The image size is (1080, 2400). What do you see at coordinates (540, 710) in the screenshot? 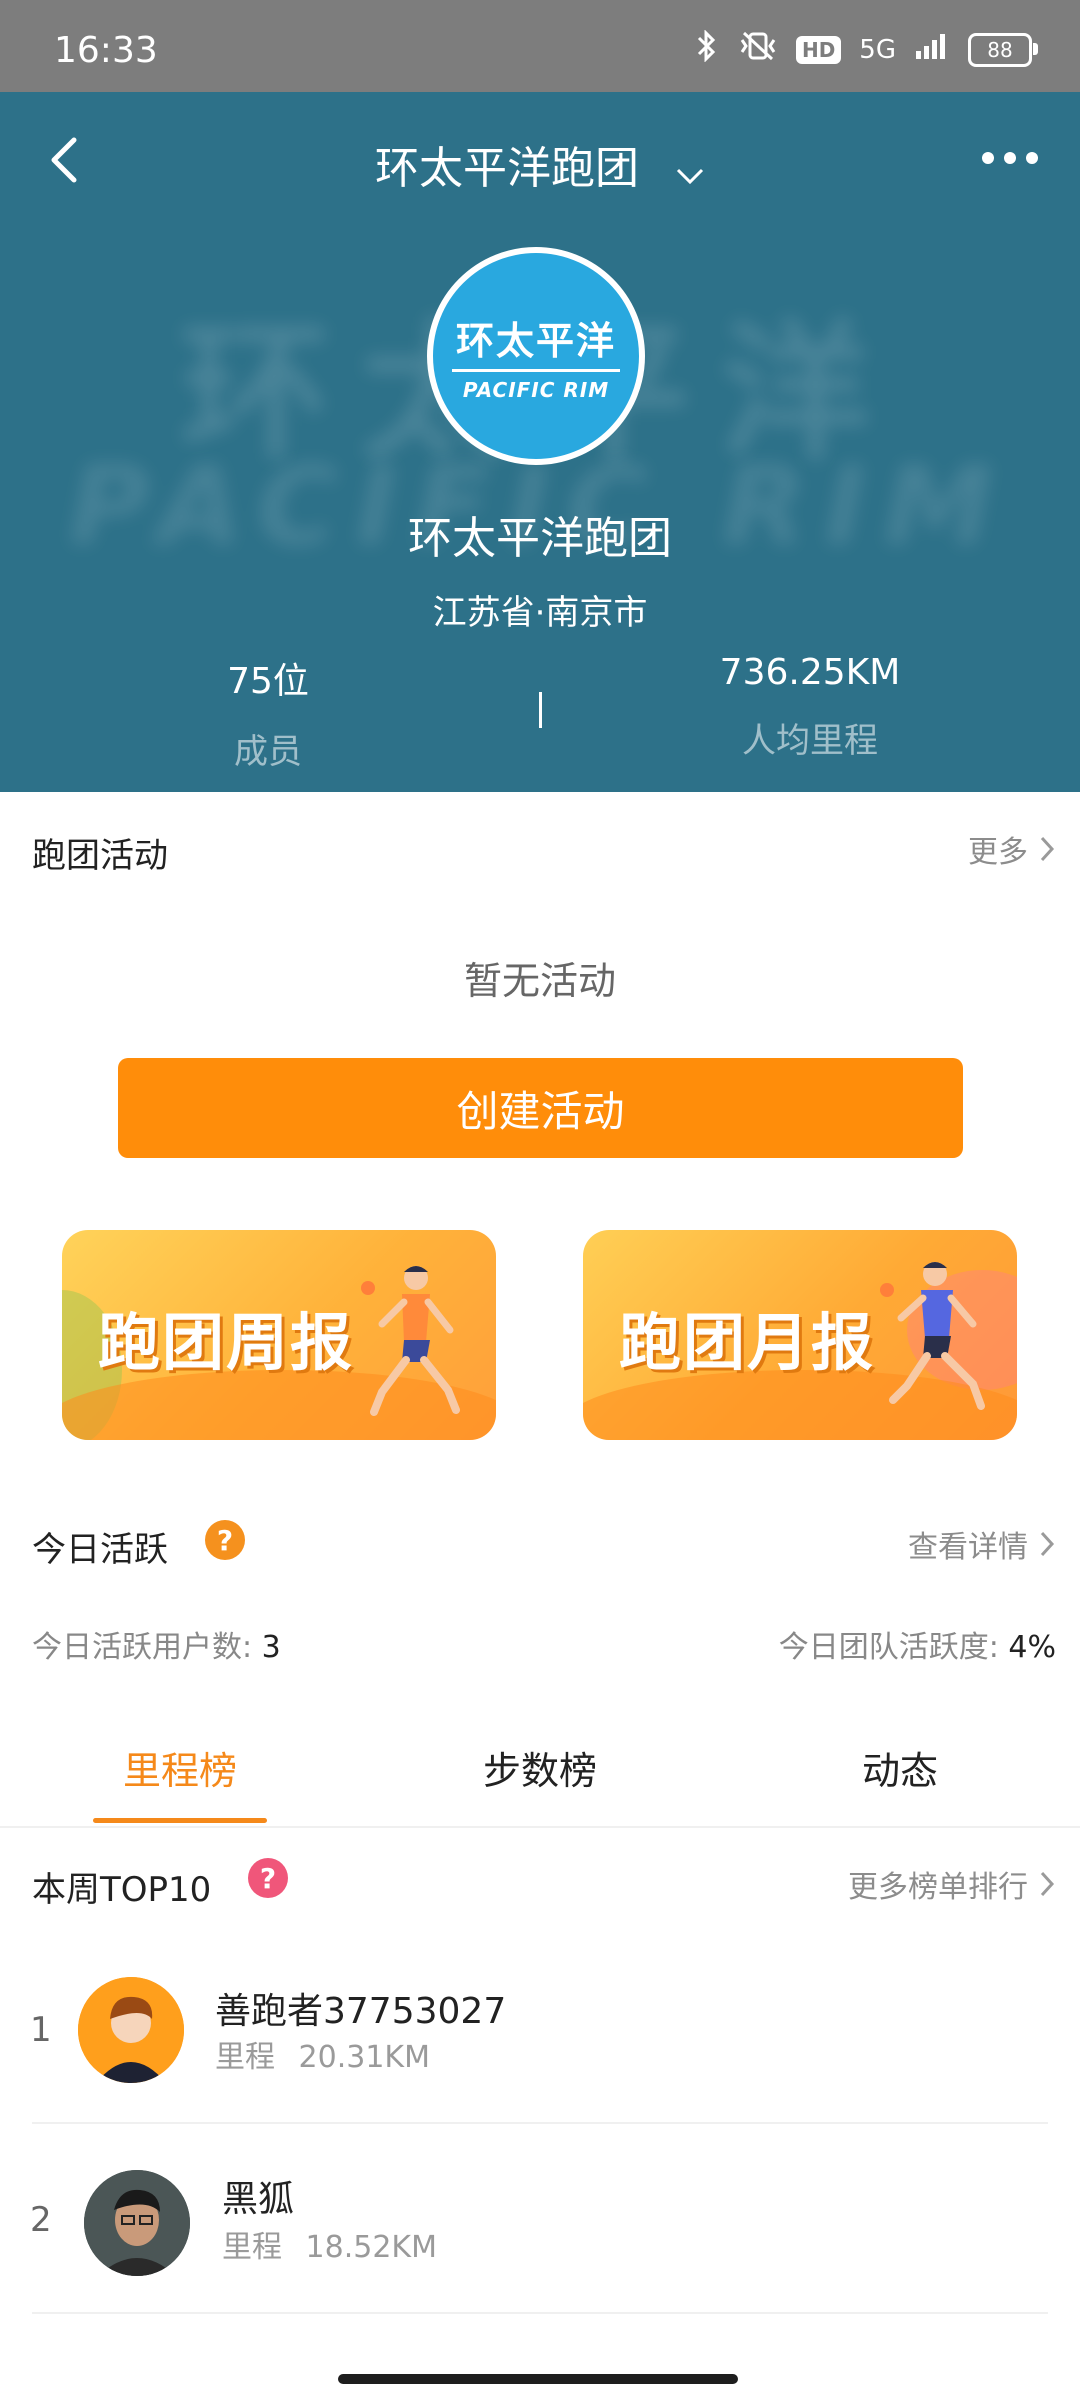
I see `stat-divider` at bounding box center [540, 710].